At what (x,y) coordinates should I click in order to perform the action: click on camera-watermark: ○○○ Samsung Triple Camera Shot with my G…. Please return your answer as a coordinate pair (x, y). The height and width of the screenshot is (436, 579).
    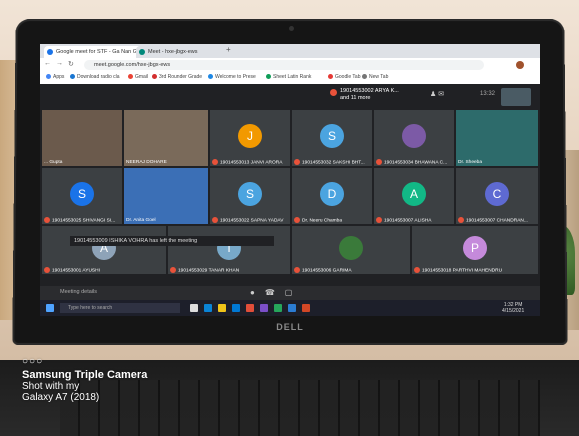
    Looking at the image, I should click on (84, 379).